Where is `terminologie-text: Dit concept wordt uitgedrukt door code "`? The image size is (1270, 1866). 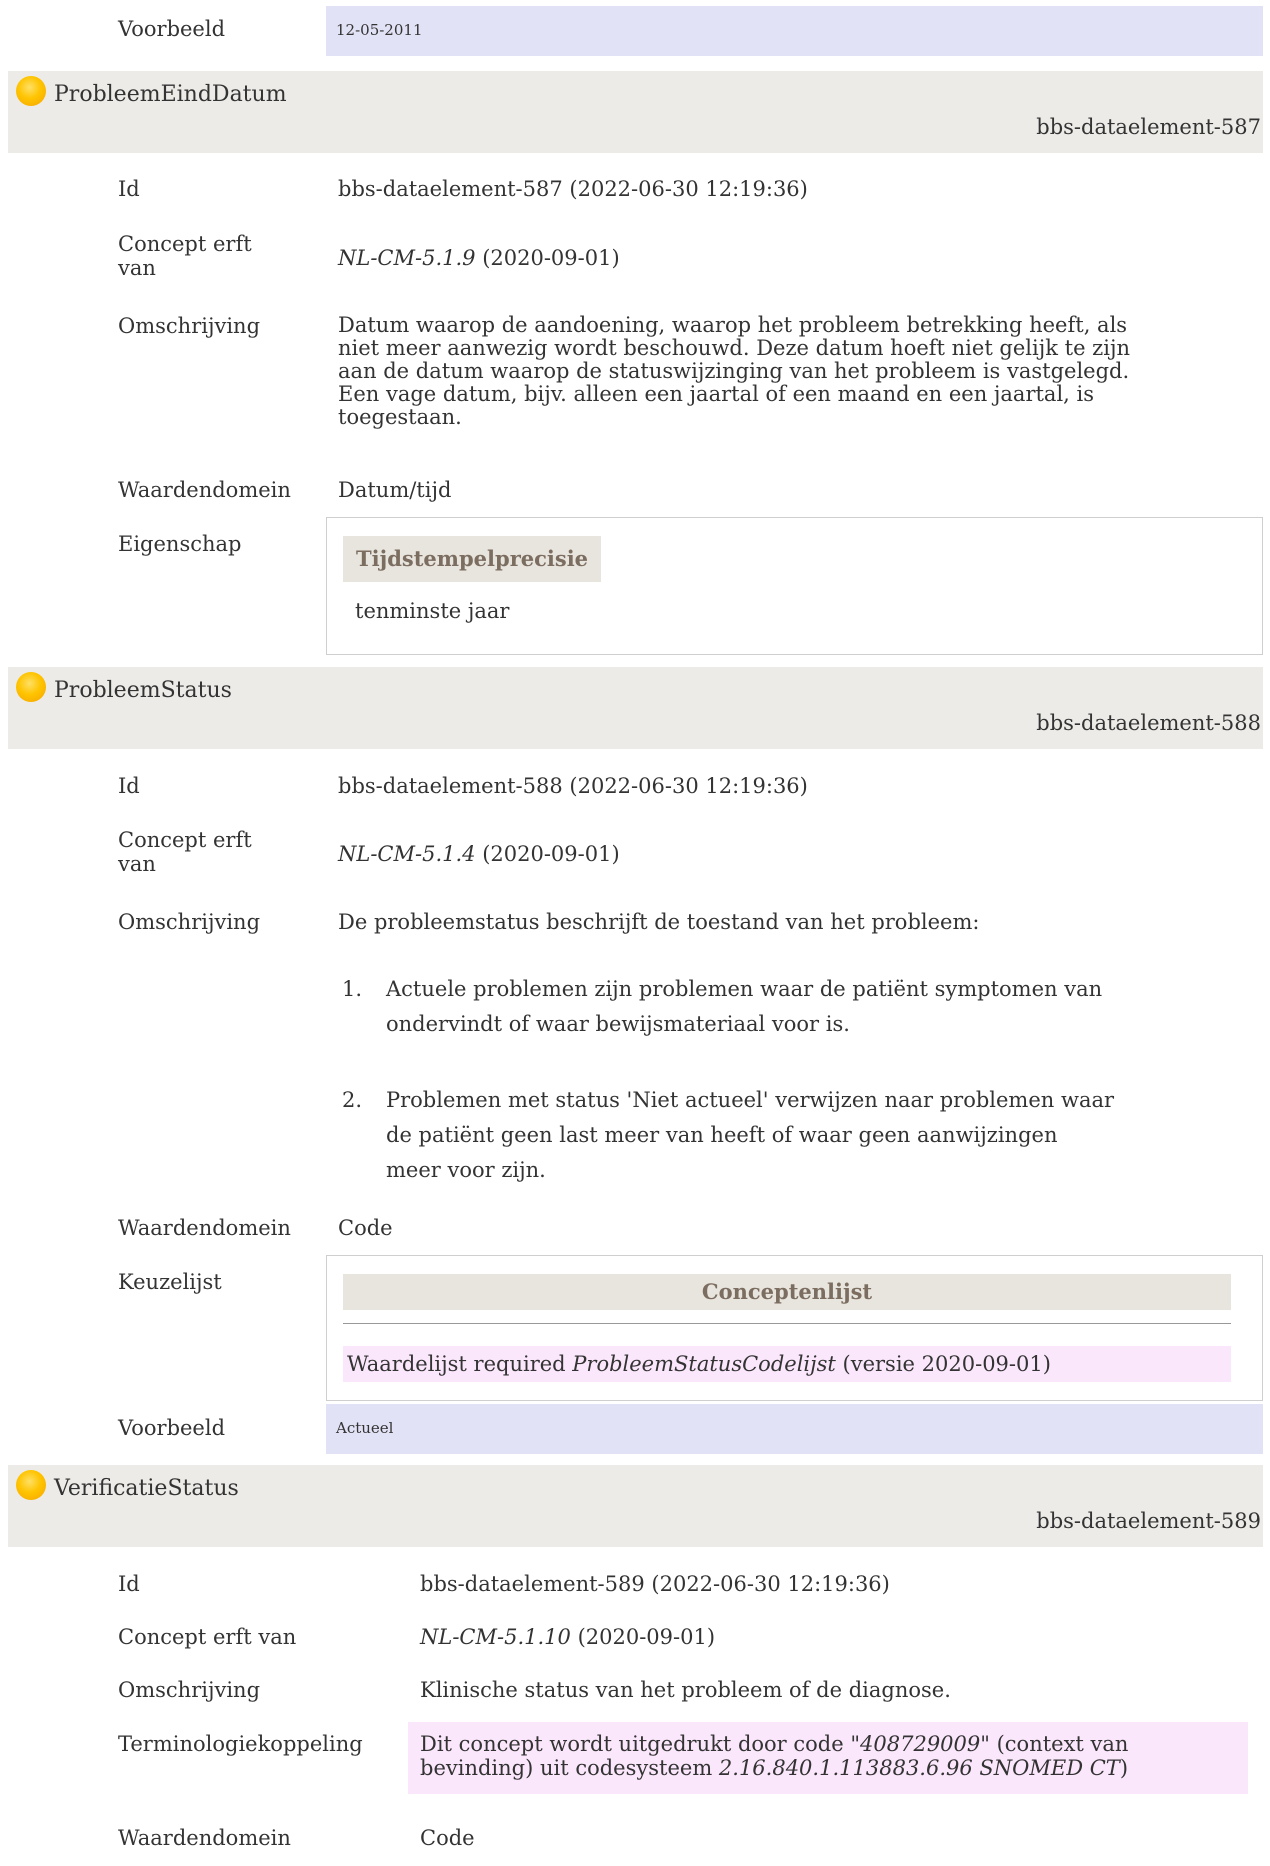
terminologie-text: Dit concept wordt uitgedrukt door code " is located at coordinates (640, 1744).